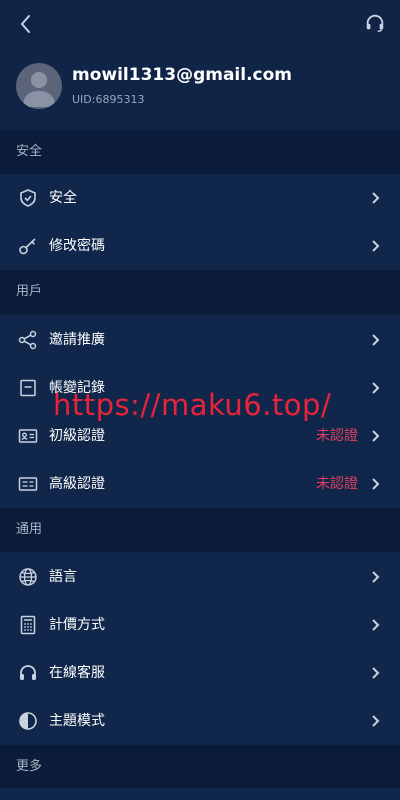 The height and width of the screenshot is (800, 400). Describe the element at coordinates (27, 340) in the screenshot. I see `share-icon` at that location.